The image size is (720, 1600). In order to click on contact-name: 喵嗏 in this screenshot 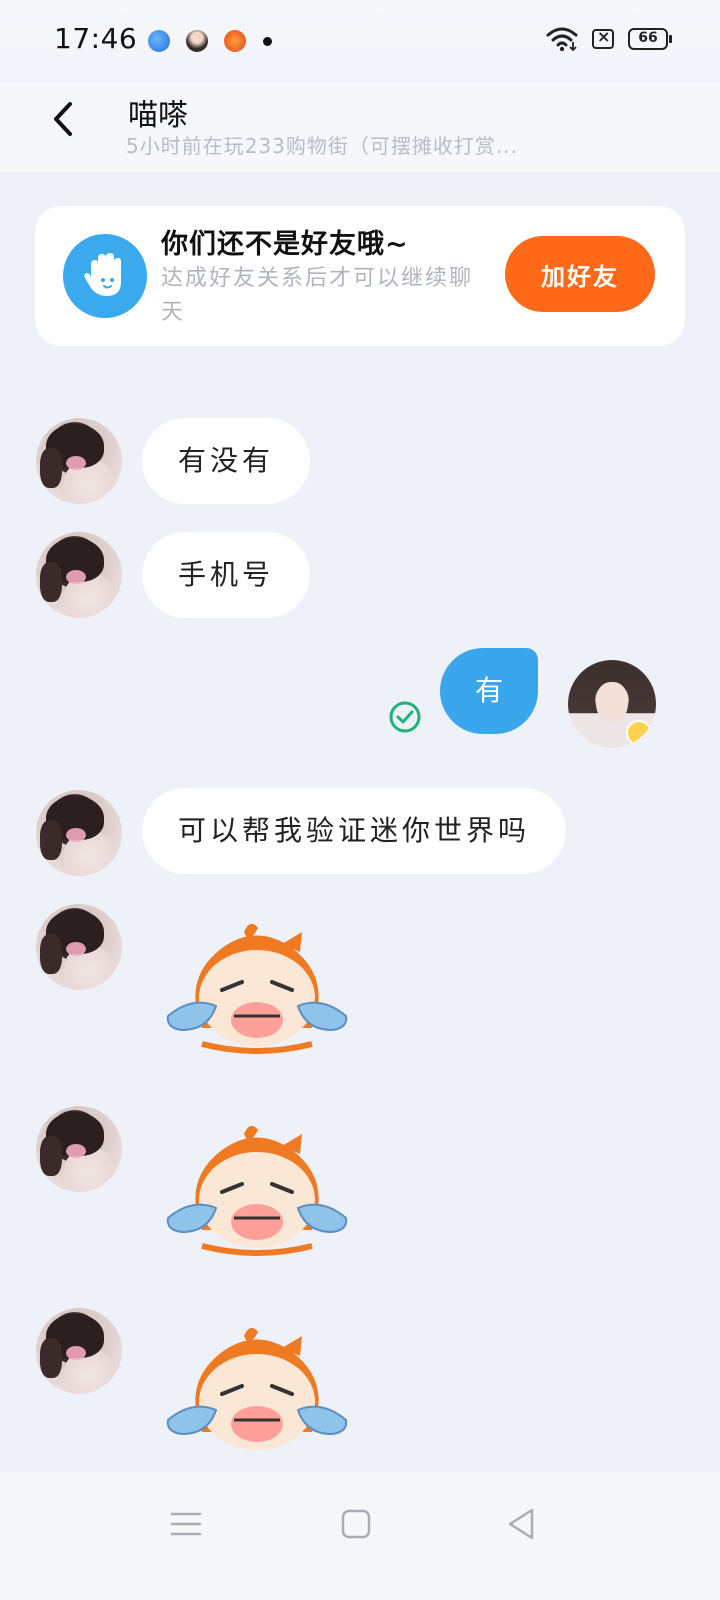, I will do `click(158, 112)`.